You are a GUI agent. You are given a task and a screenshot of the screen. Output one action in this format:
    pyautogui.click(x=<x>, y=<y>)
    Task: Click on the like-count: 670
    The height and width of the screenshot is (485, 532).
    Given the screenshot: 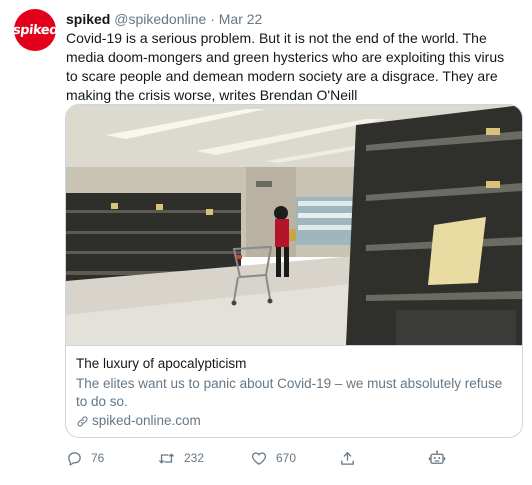 What is the action you would take?
    pyautogui.click(x=286, y=458)
    